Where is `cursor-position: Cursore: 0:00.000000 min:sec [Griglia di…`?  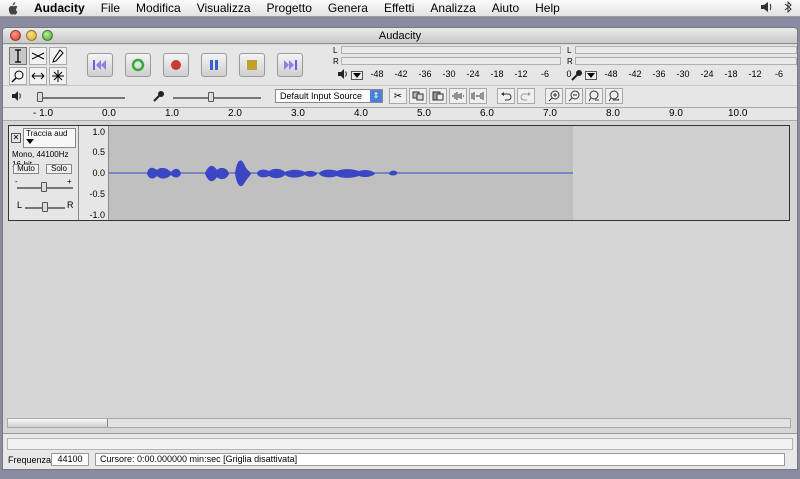
cursor-position: Cursore: 0:00.000000 min:sec [Griglia di… is located at coordinates (440, 459).